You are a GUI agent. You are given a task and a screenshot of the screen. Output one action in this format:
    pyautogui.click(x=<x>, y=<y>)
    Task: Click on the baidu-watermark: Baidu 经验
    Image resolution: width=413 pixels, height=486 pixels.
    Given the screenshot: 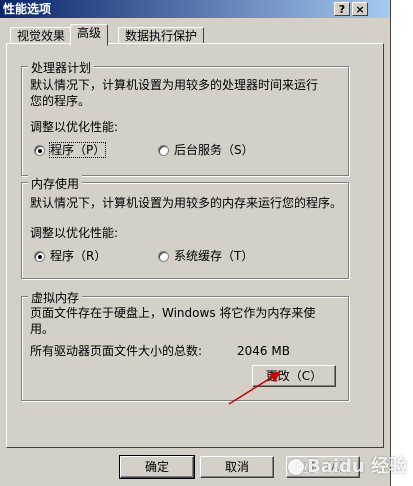 What is the action you would take?
    pyautogui.click(x=346, y=465)
    